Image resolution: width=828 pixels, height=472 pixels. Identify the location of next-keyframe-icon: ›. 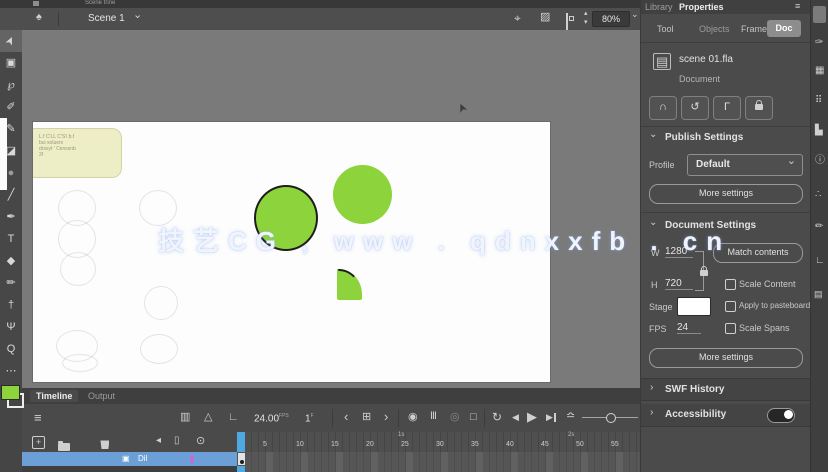
(386, 416).